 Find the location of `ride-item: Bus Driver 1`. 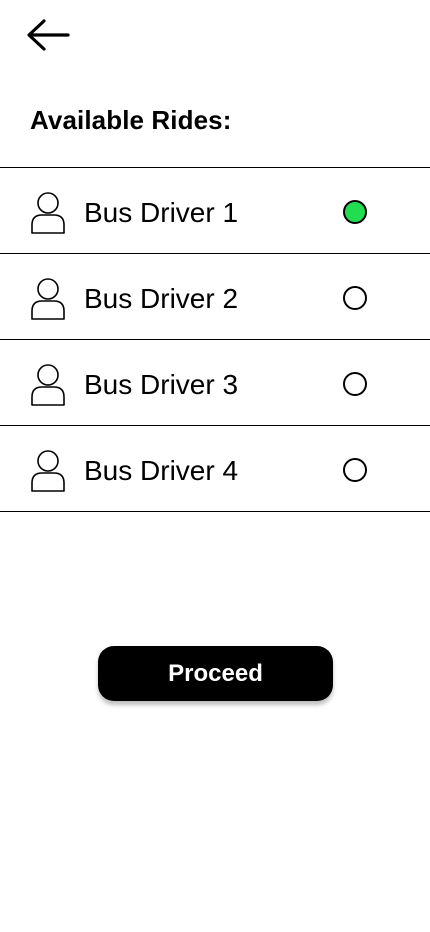

ride-item: Bus Driver 1 is located at coordinates (215, 211).